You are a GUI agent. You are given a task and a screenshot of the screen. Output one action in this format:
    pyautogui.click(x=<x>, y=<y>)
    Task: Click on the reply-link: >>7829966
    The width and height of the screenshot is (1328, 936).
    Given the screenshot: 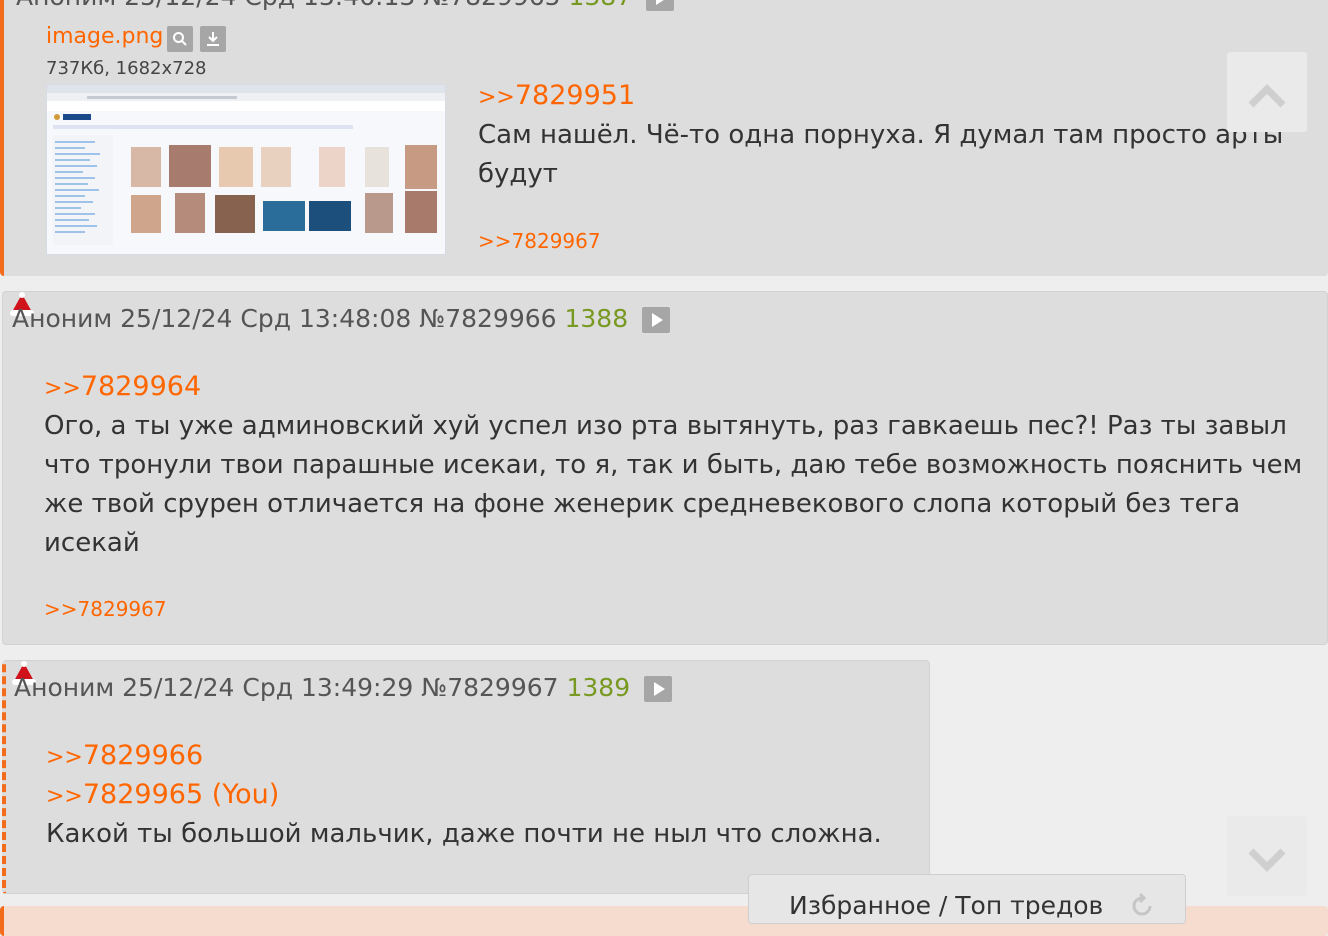 What is the action you would take?
    pyautogui.click(x=124, y=755)
    